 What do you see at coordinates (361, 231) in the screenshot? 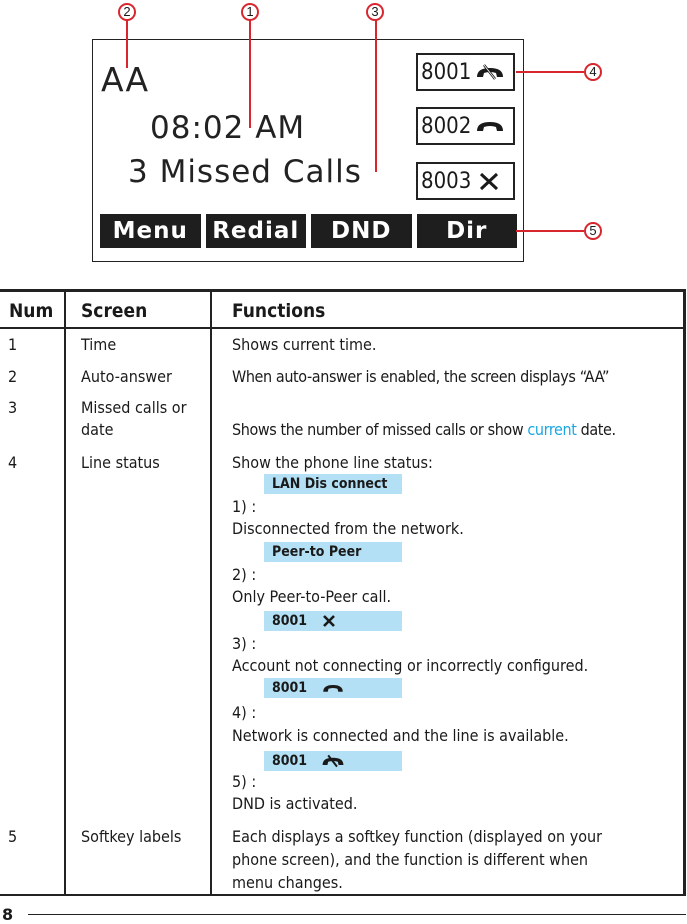
I see `softkey-dnd: DND` at bounding box center [361, 231].